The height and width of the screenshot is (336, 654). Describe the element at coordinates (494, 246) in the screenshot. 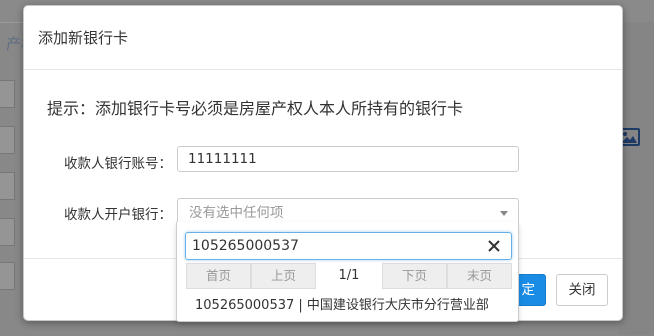

I see `close-icon` at that location.